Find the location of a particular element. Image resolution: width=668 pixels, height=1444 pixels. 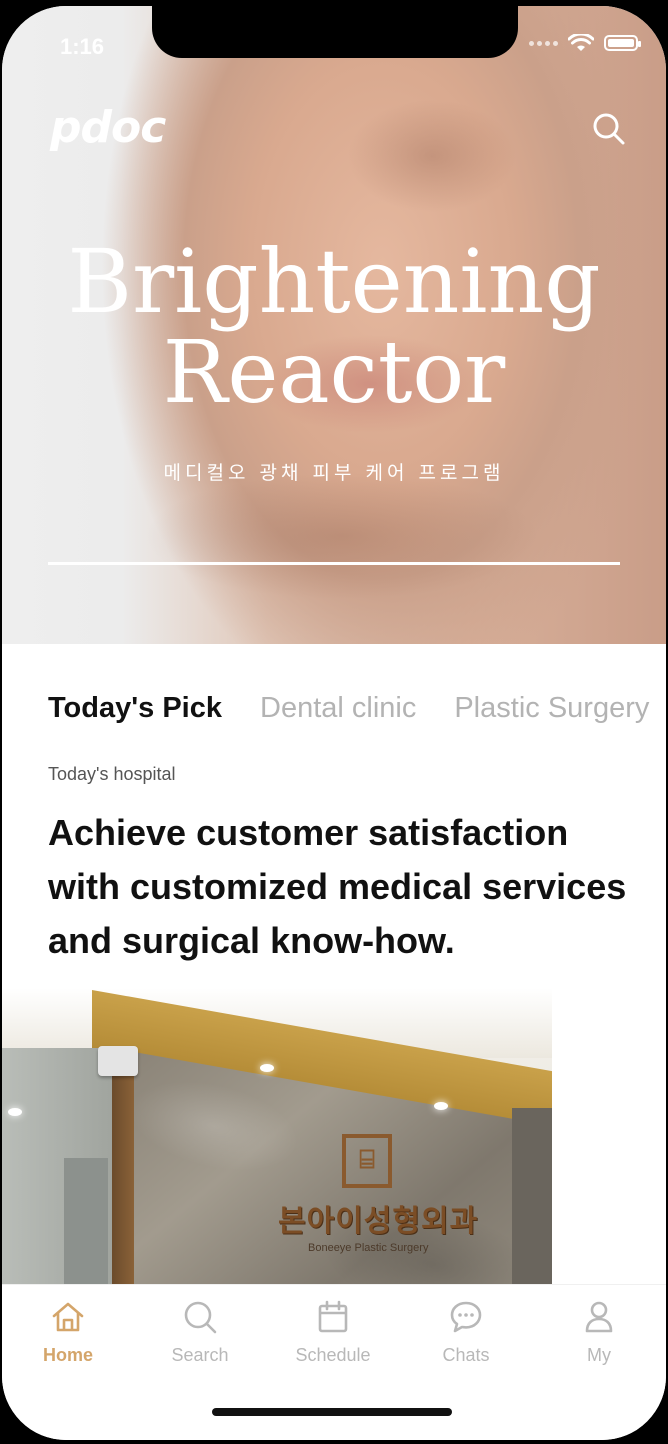

hero-progress-line is located at coordinates (334, 563).